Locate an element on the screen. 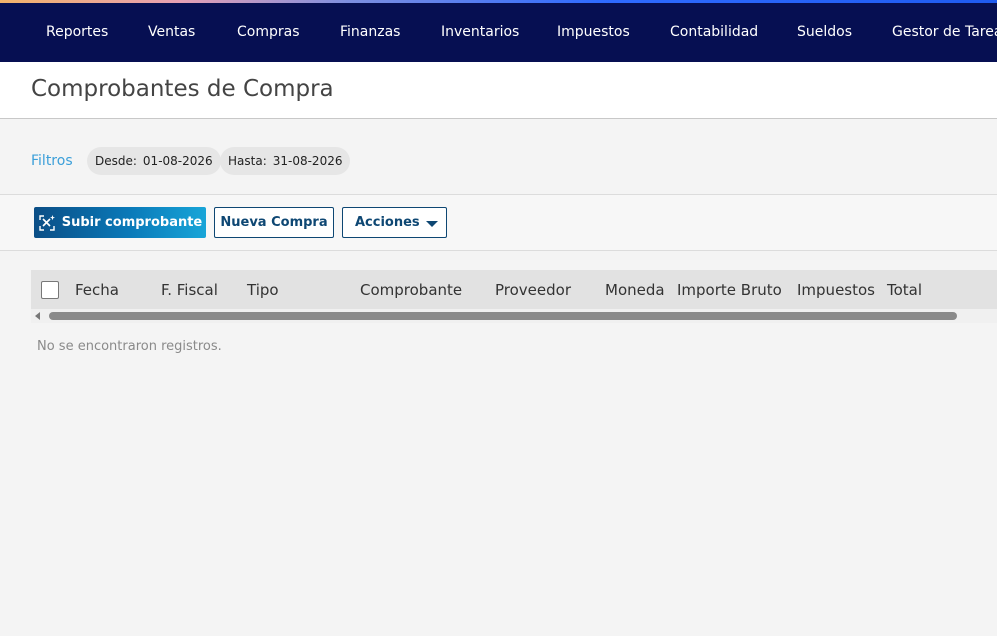 This screenshot has width=997, height=636. actions-label: Acciones is located at coordinates (387, 222).